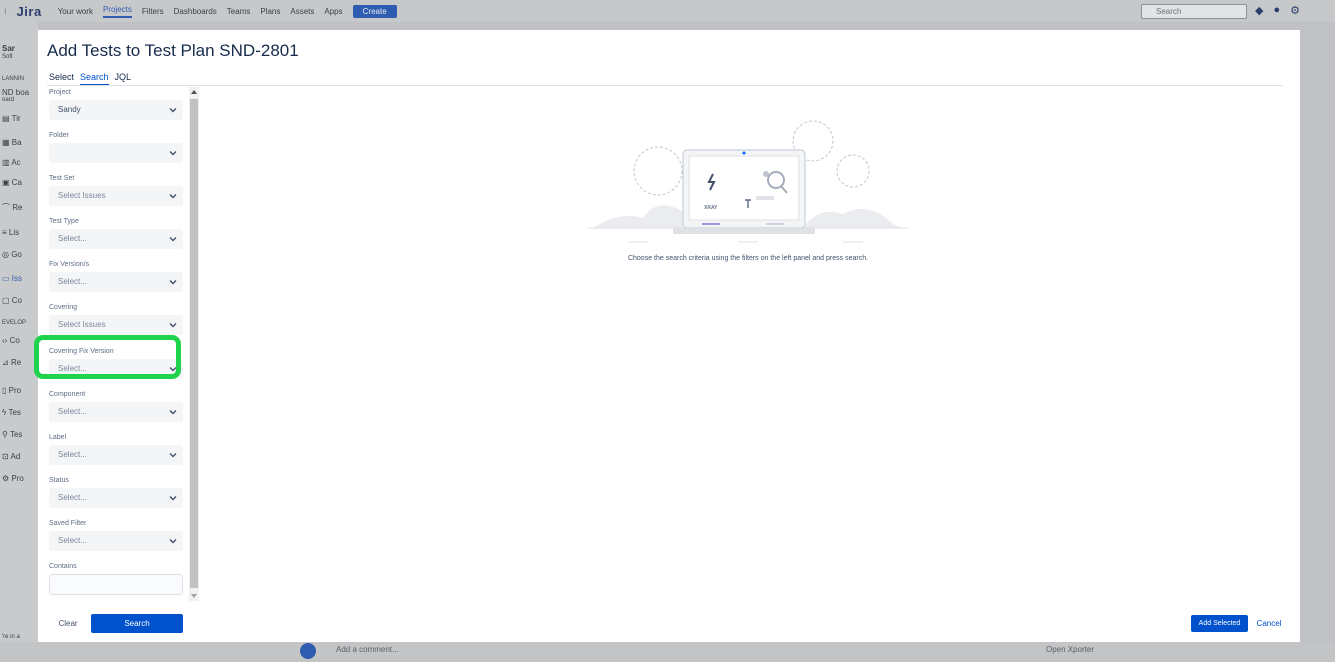 Image resolution: width=1335 pixels, height=662 pixels. What do you see at coordinates (153, 11) in the screenshot?
I see `nav-filters: Filters` at bounding box center [153, 11].